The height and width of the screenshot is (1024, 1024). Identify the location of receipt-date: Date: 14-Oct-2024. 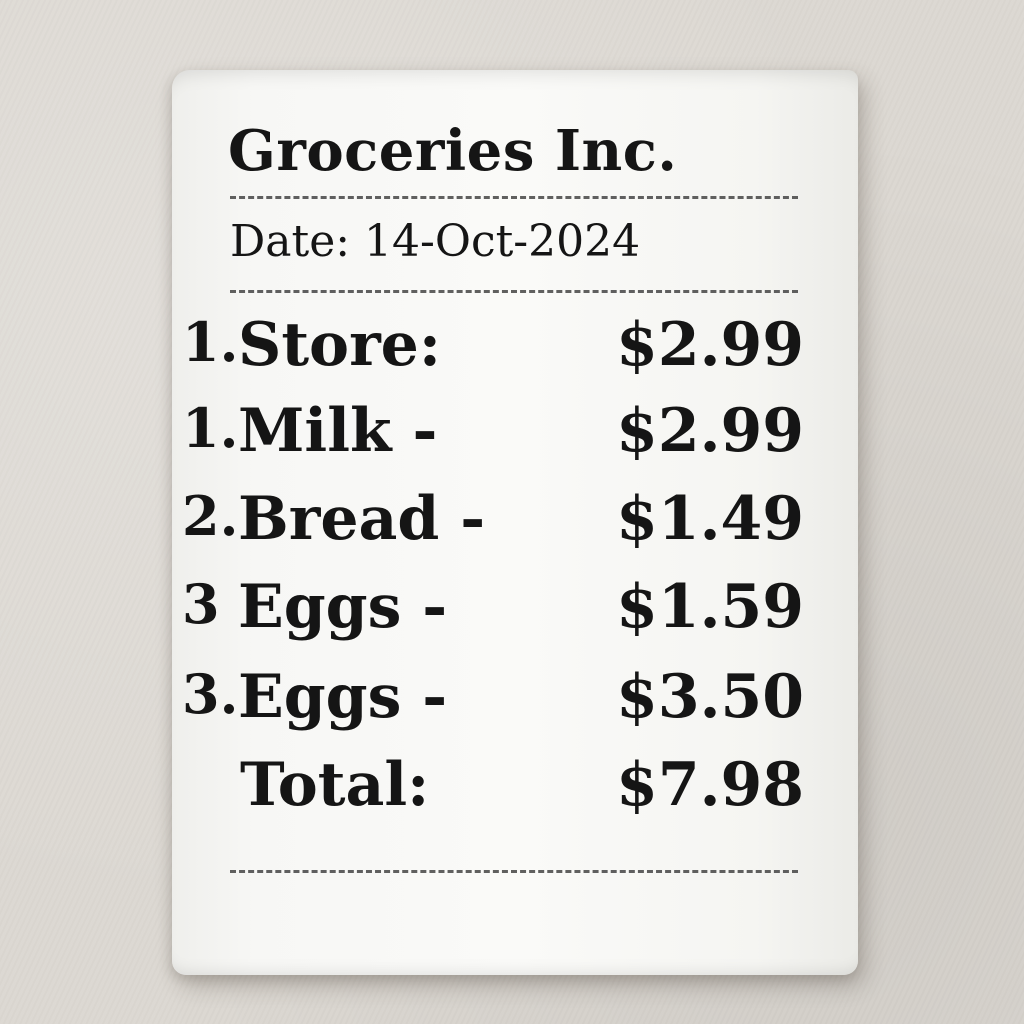
(435, 241).